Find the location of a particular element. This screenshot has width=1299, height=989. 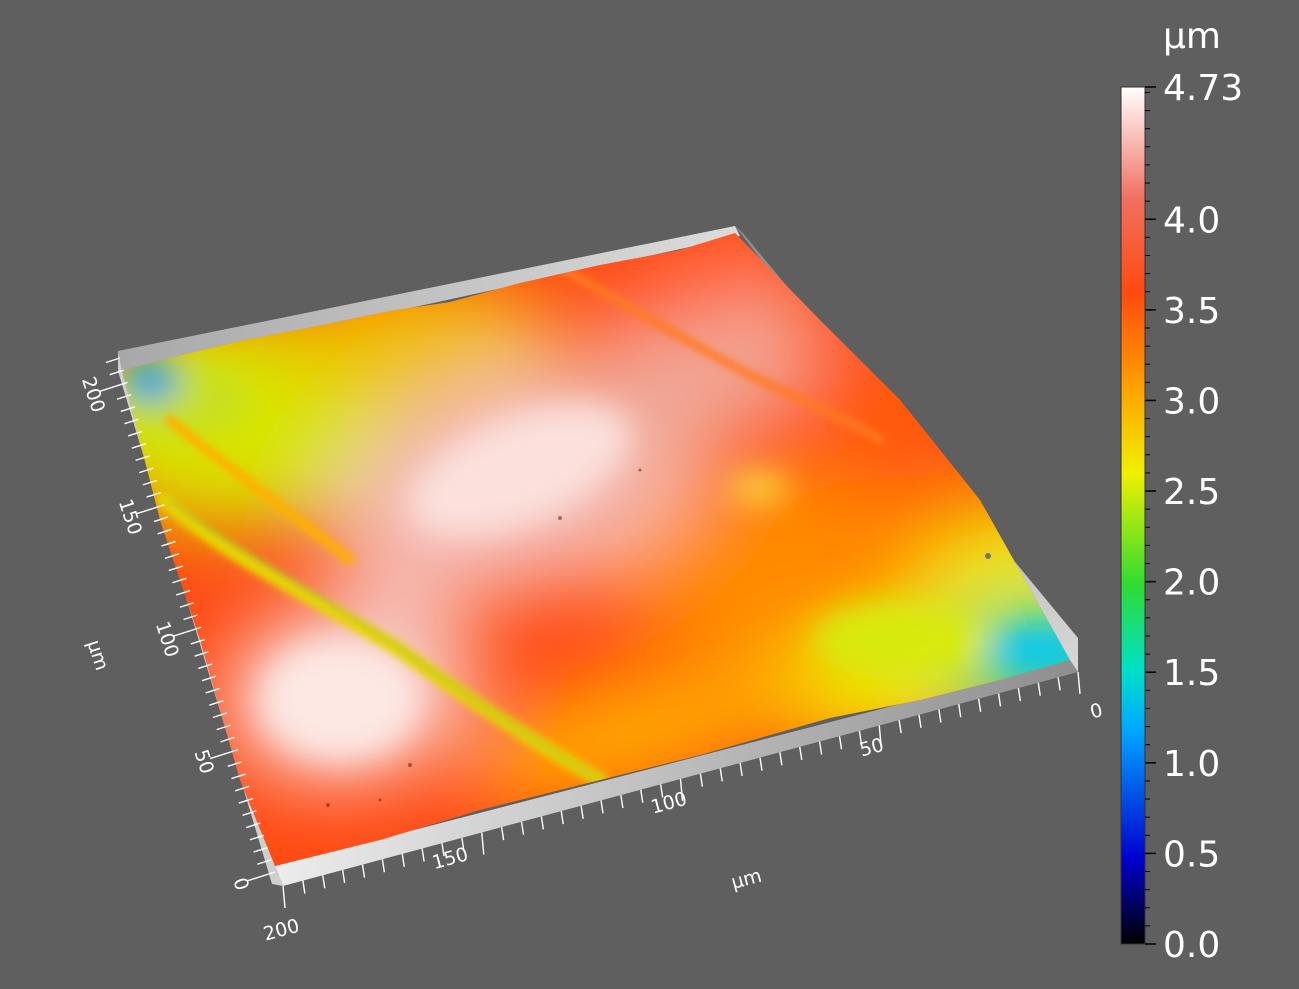

x-axis-tick-label: 100 is located at coordinates (669, 803).